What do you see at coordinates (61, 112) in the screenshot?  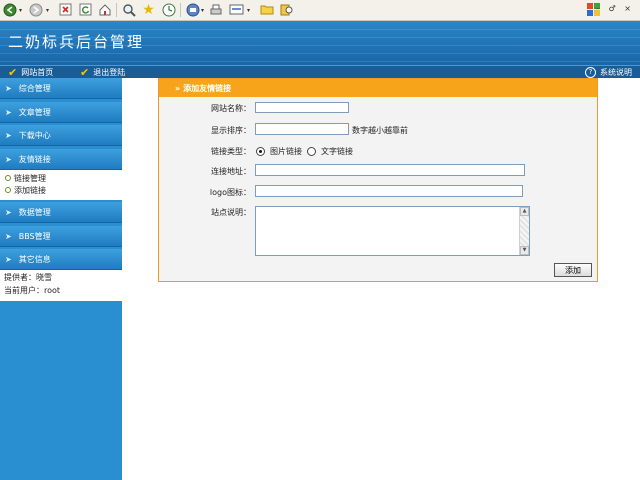 I see `sidebar-item-articles: ➤ 文章管理` at bounding box center [61, 112].